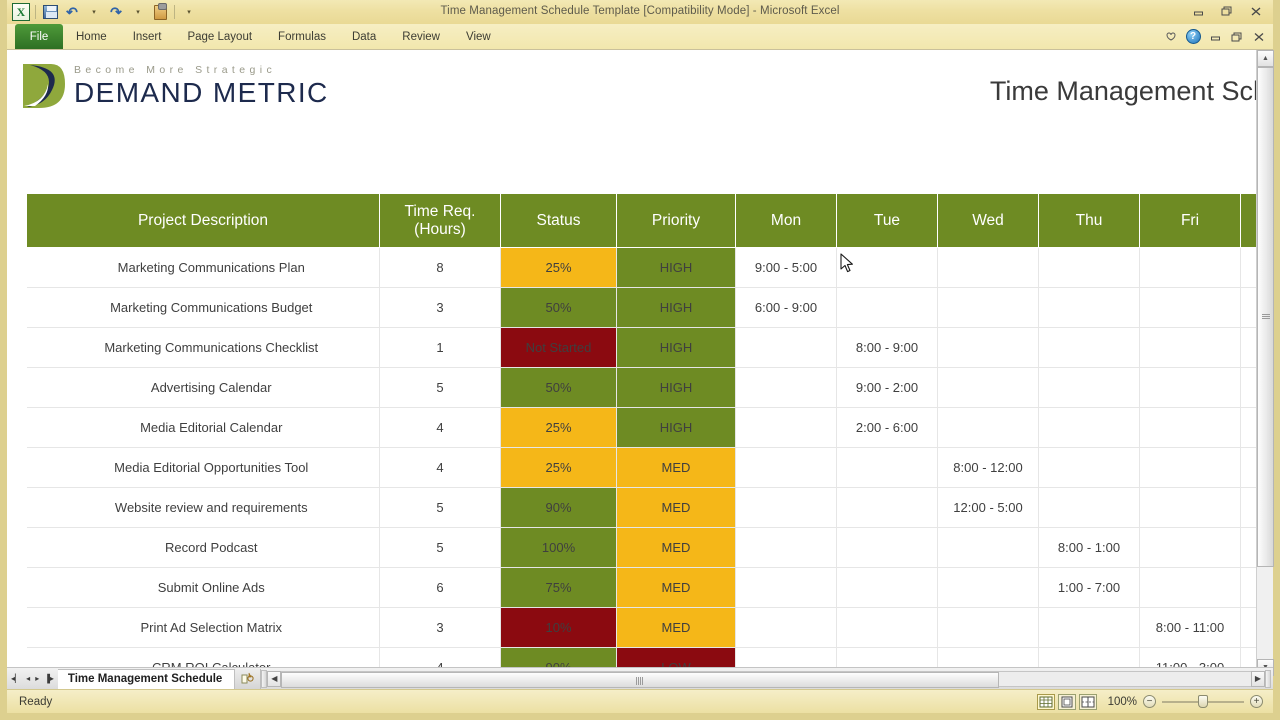 This screenshot has width=1280, height=720. Describe the element at coordinates (440, 427) in the screenshot. I see `cell-hours: 4` at that location.